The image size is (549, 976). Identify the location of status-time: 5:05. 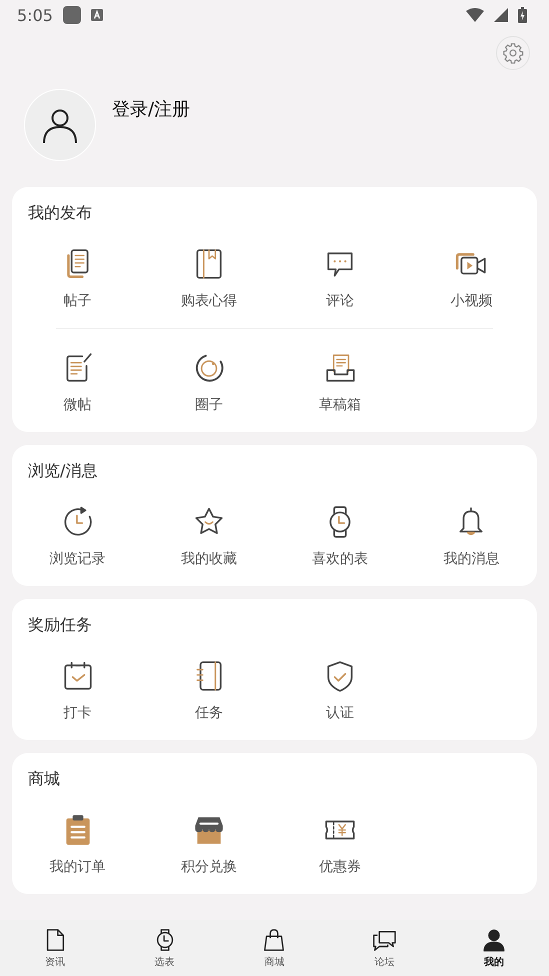
(35, 15).